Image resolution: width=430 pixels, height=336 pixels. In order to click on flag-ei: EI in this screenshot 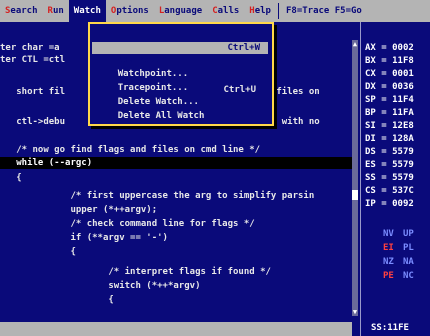, I will do `click(388, 248)`.